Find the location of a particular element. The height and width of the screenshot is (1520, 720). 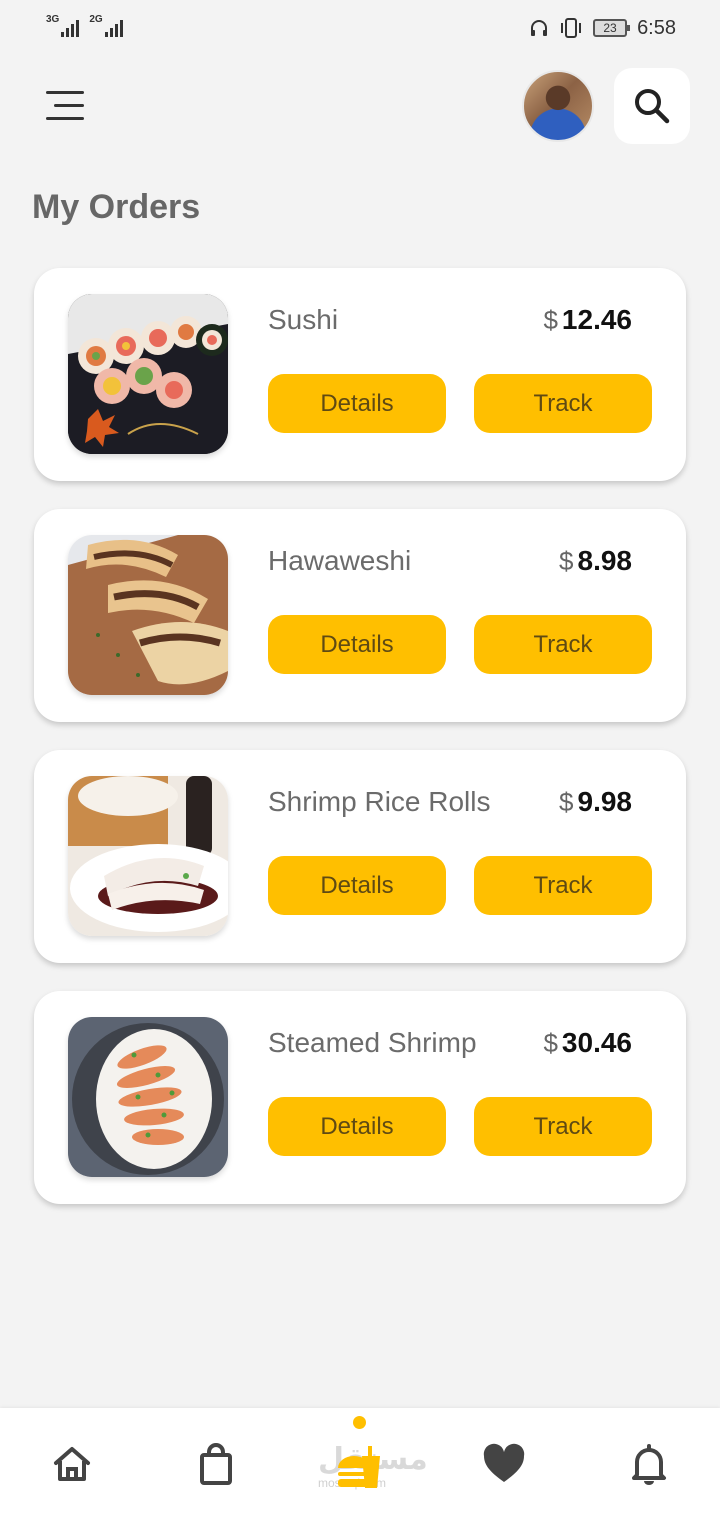

search-button is located at coordinates (652, 106).